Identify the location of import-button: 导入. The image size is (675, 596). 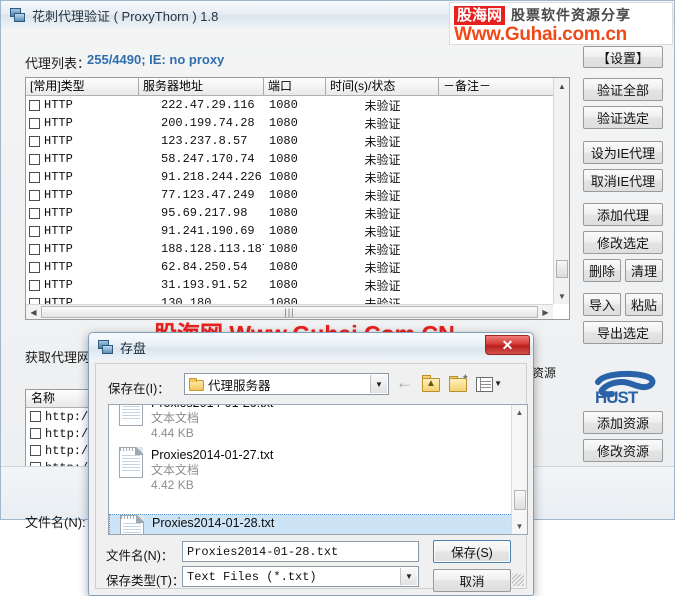
(602, 304).